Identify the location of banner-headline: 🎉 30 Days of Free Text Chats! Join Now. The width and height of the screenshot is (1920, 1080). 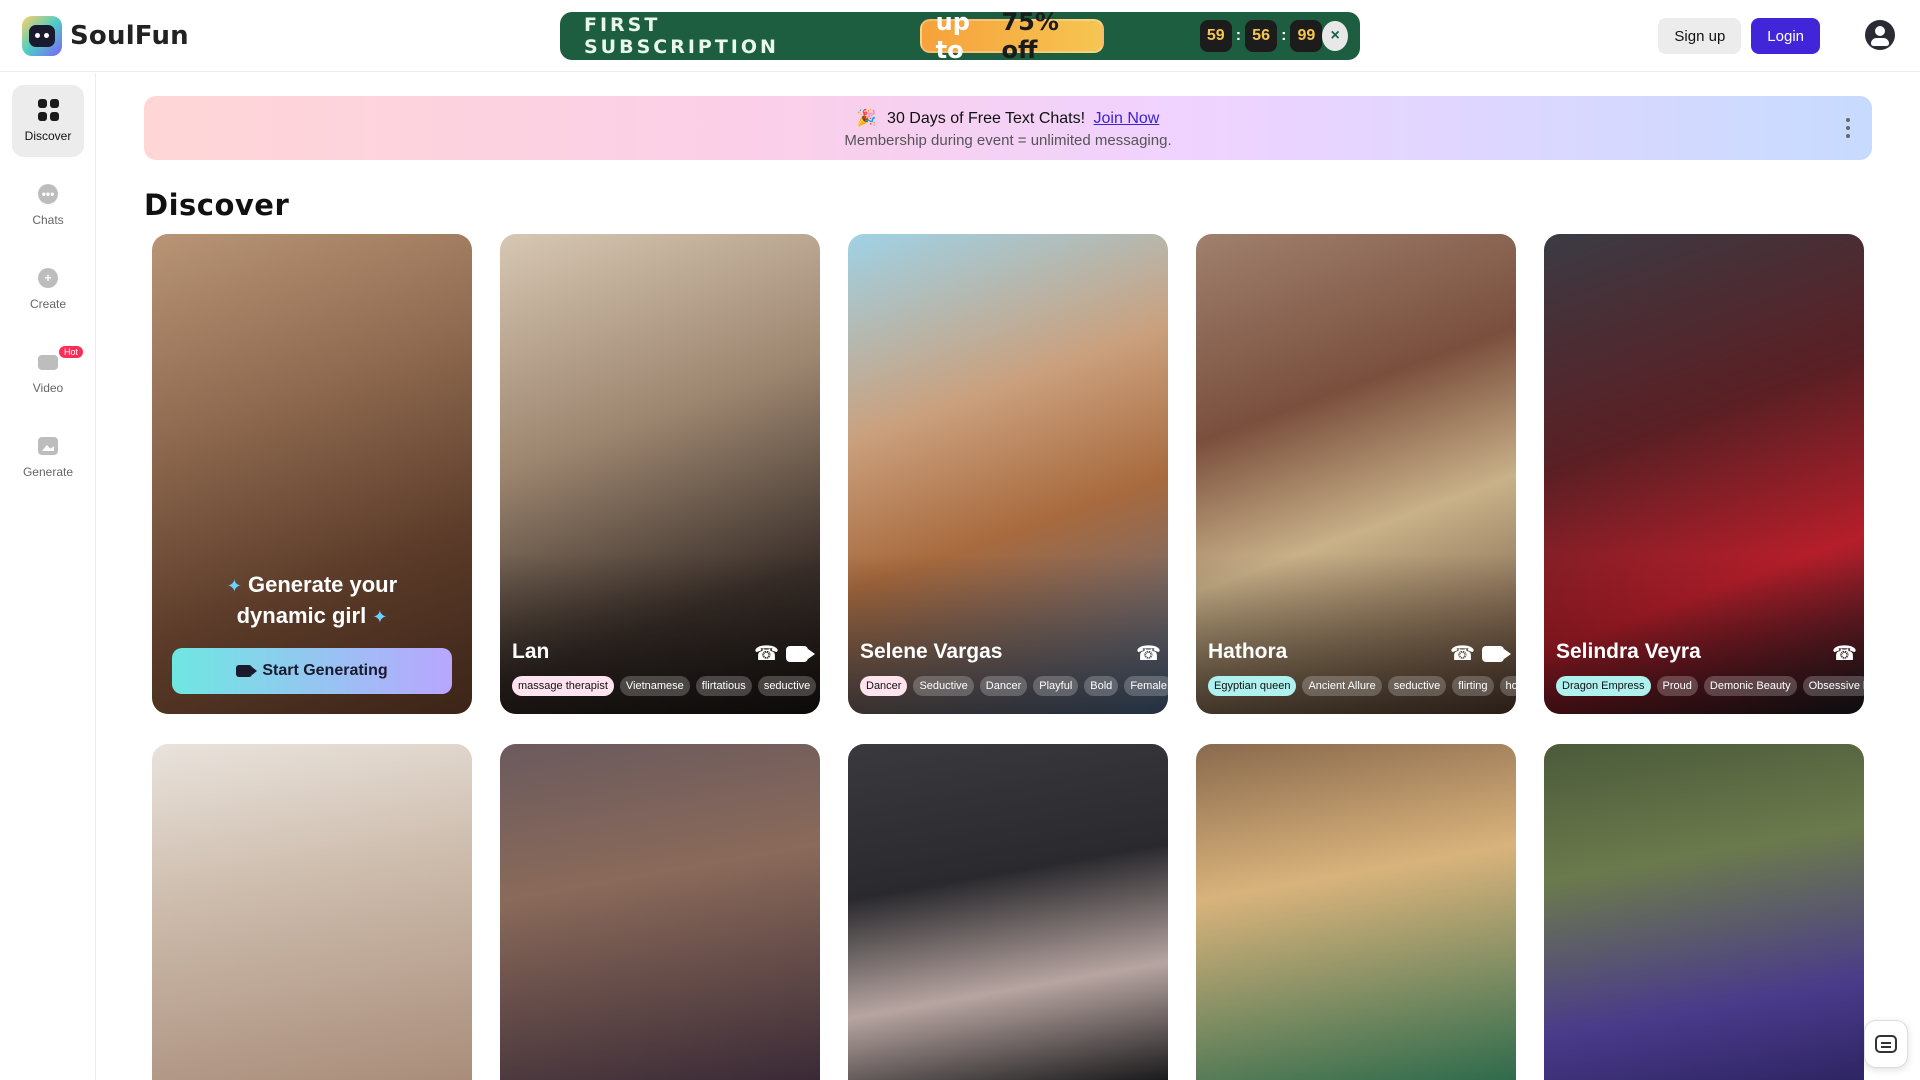
(1008, 118).